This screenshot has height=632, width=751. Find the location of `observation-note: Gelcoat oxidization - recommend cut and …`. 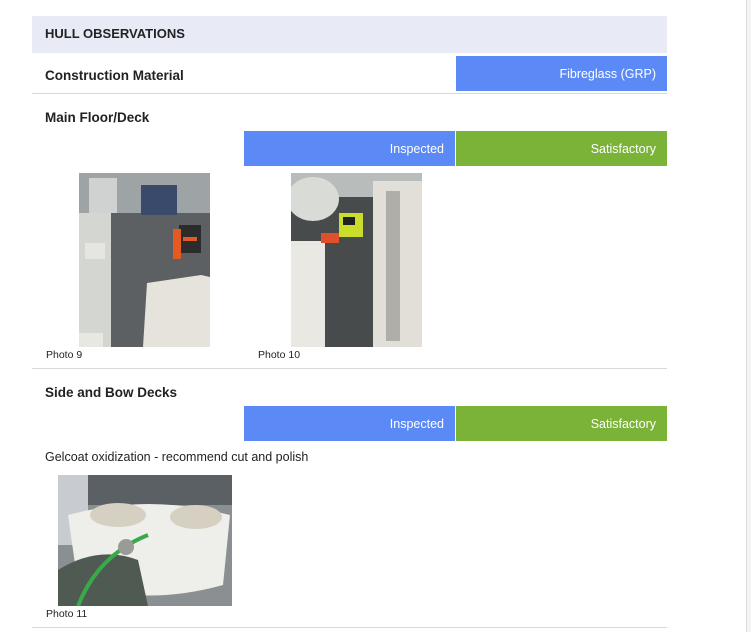

observation-note: Gelcoat oxidization - recommend cut and … is located at coordinates (177, 457).